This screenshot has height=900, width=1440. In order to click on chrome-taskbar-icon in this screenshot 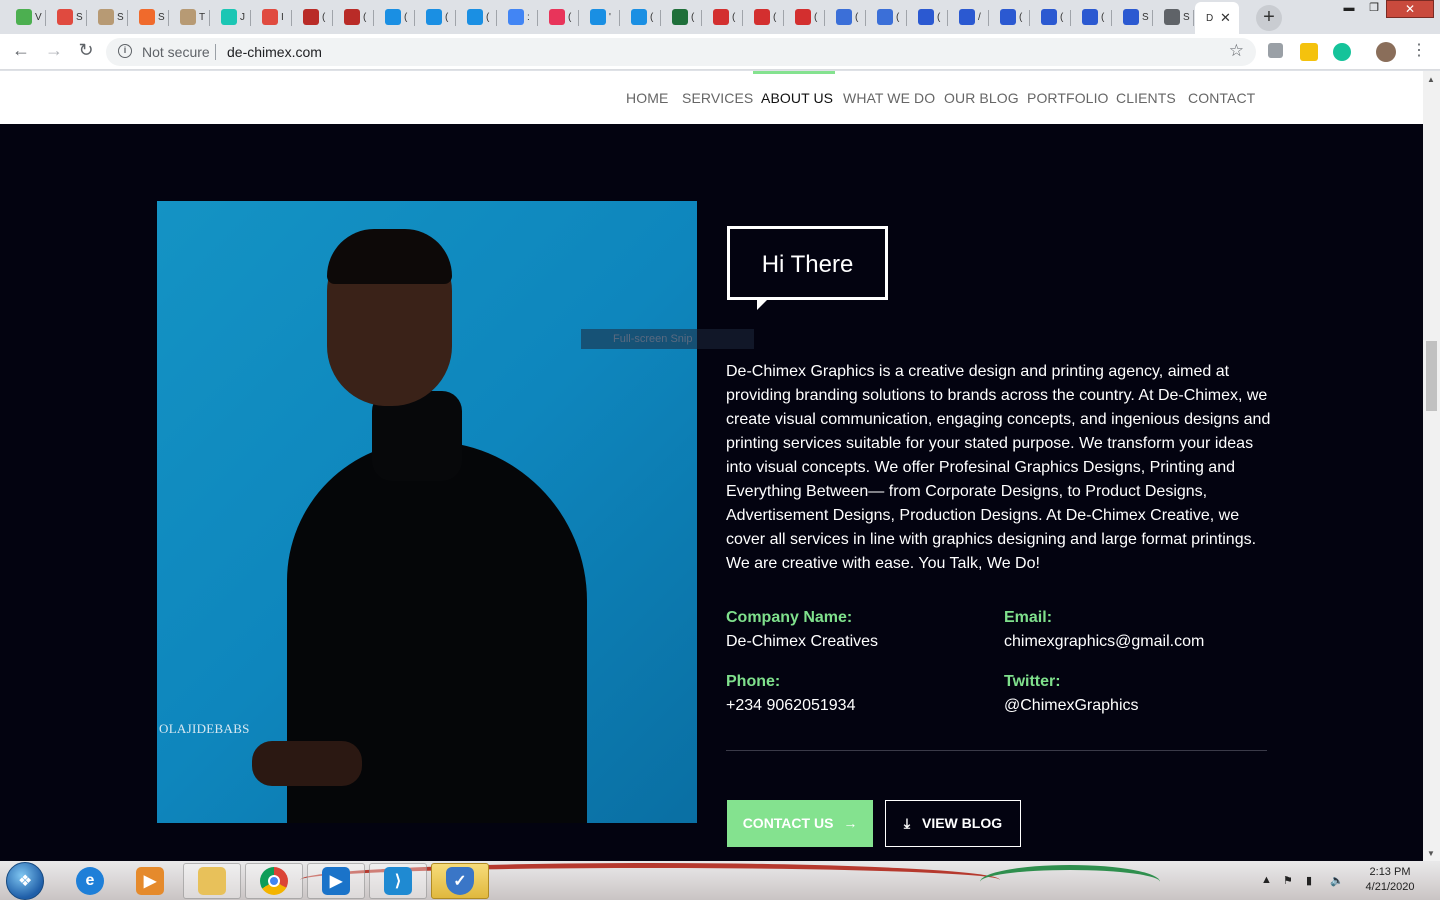, I will do `click(274, 881)`.